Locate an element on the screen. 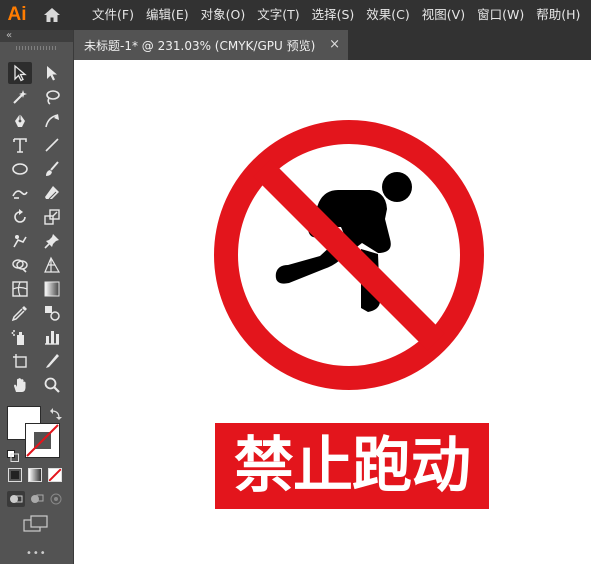  app-logo: Ai is located at coordinates (17, 15).